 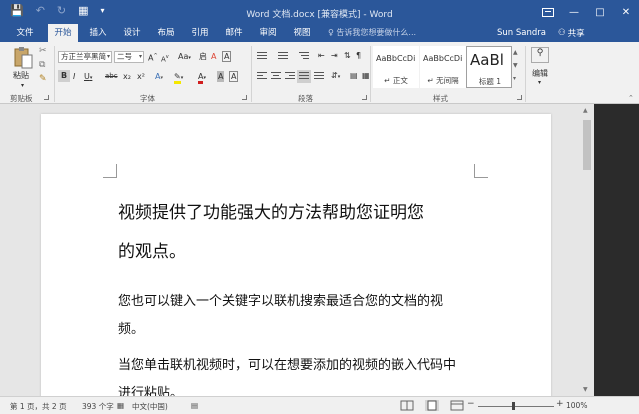 I want to click on multilevel-list-icon, so click(x=304, y=56).